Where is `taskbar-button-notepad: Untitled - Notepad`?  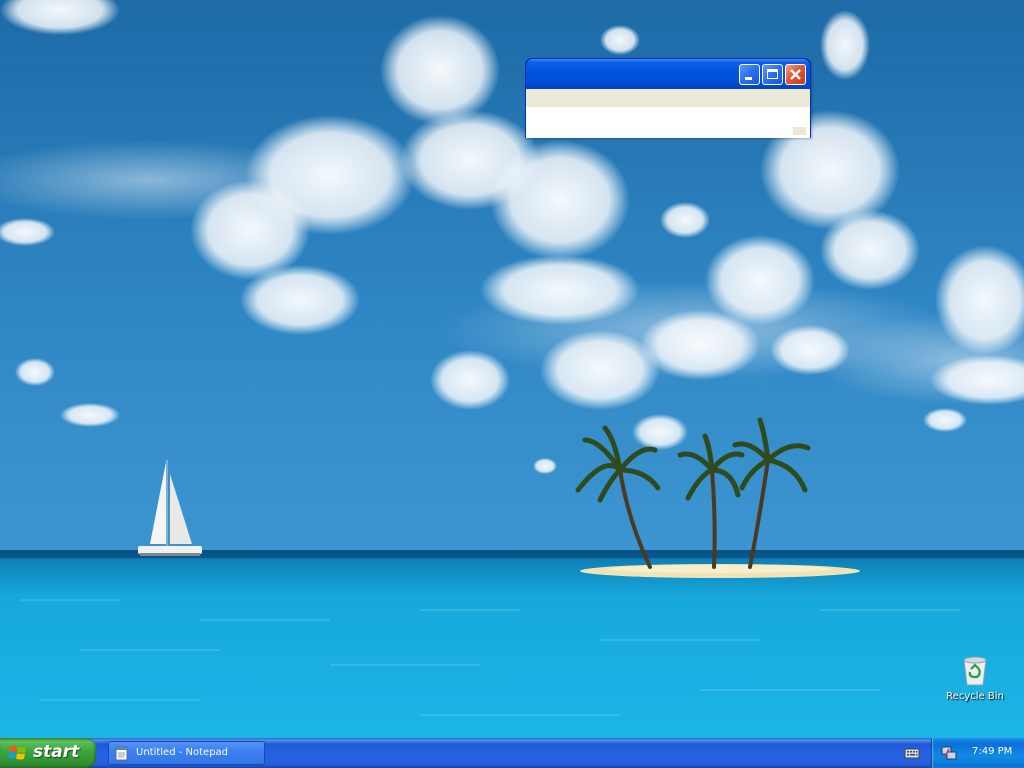
taskbar-button-notepad: Untitled - Notepad is located at coordinates (186, 753).